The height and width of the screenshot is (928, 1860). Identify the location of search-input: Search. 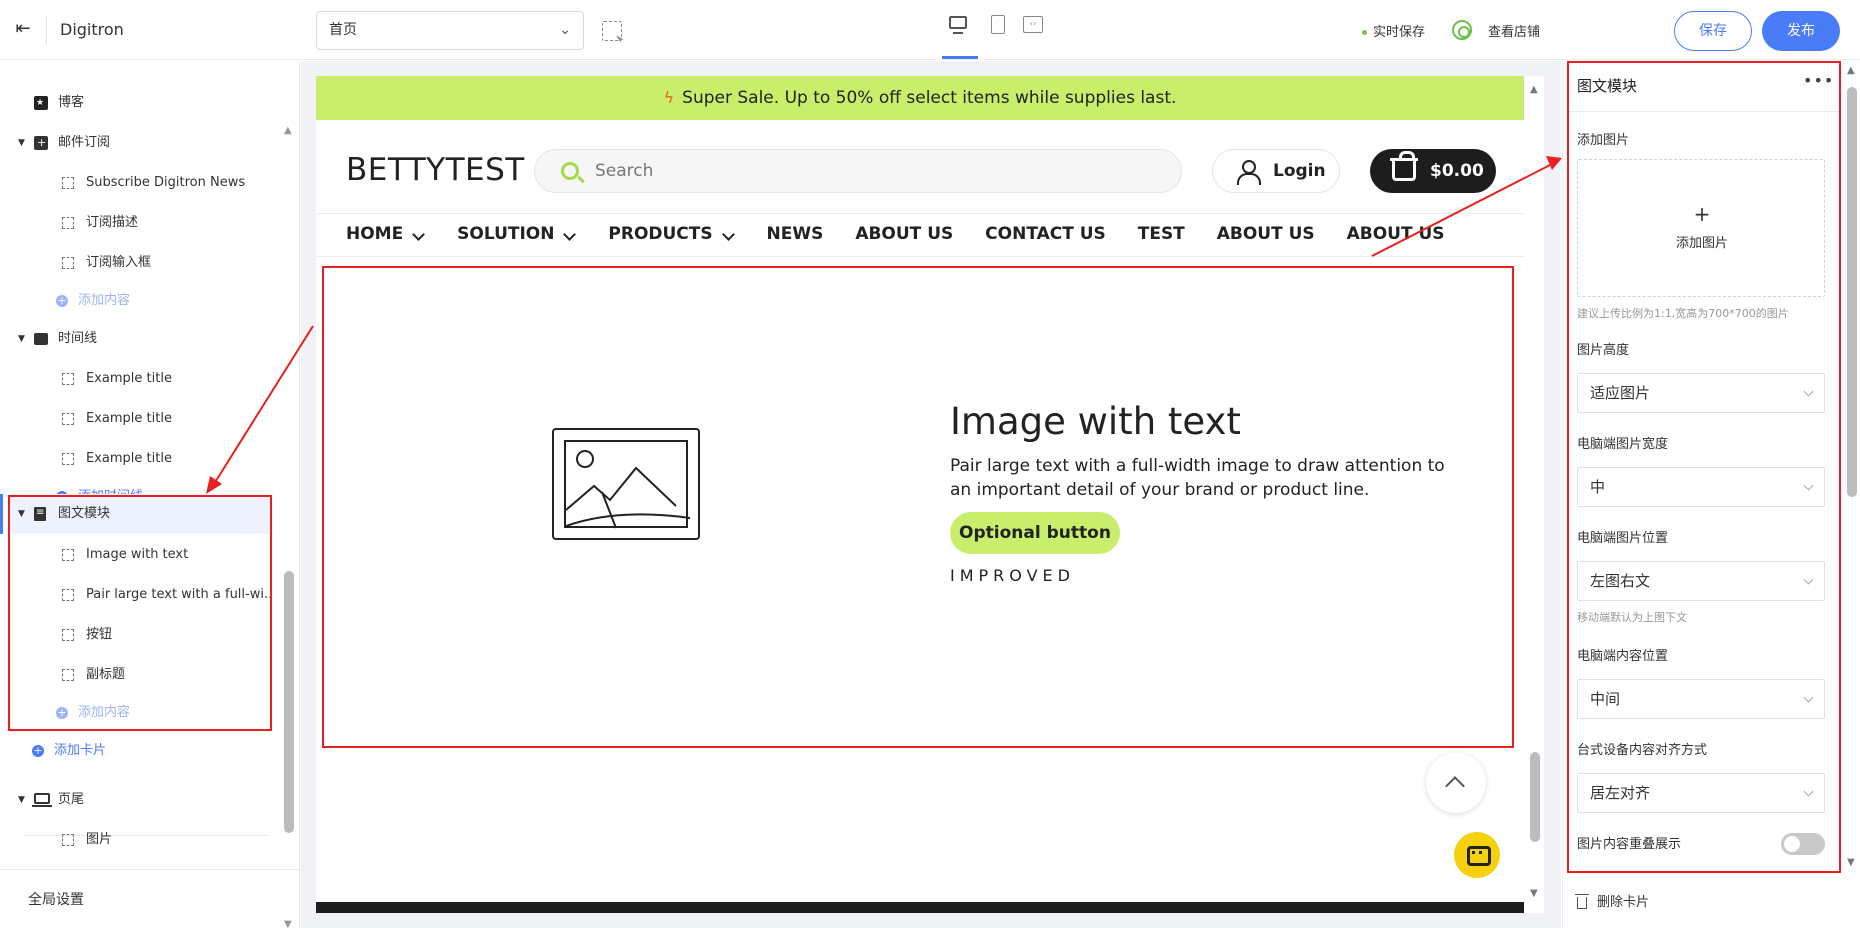
(858, 171).